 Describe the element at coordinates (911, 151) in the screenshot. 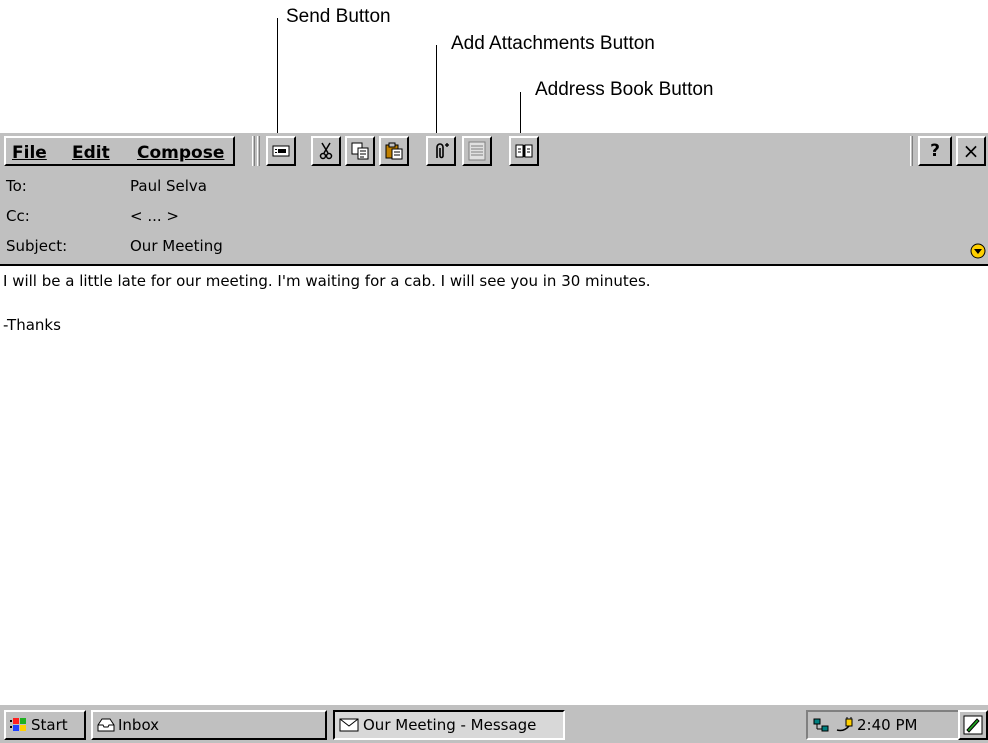

I see `toolbar-separator` at that location.